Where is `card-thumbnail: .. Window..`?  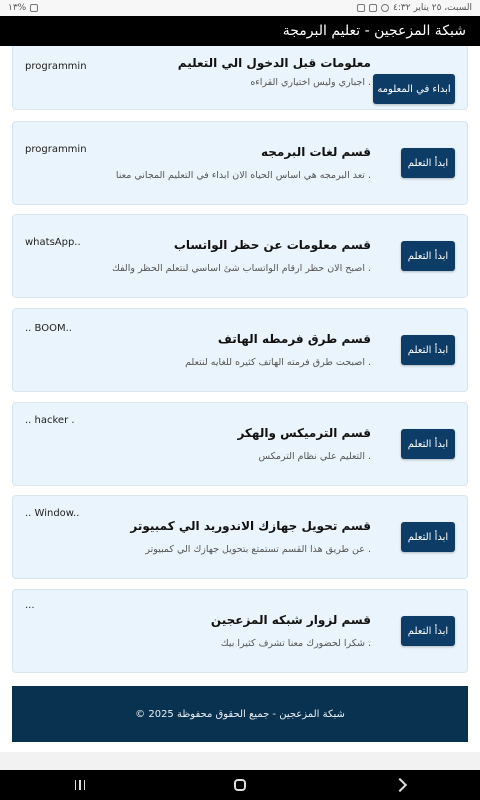 card-thumbnail: .. Window.. is located at coordinates (52, 513).